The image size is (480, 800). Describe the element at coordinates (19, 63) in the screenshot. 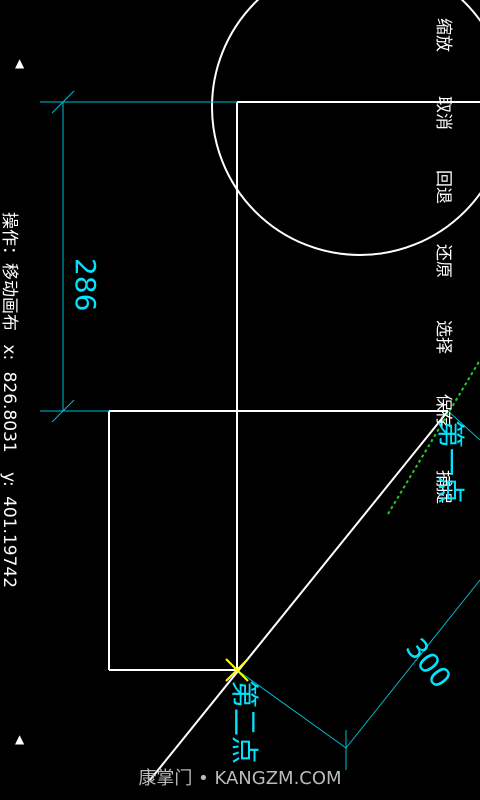

I see `scroll-up-arrow-icon: ▲` at that location.